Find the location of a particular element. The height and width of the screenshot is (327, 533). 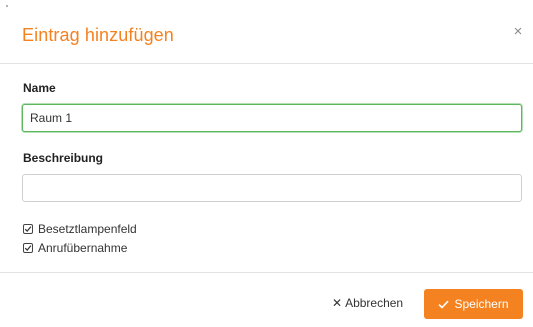

close-button: × is located at coordinates (518, 32).